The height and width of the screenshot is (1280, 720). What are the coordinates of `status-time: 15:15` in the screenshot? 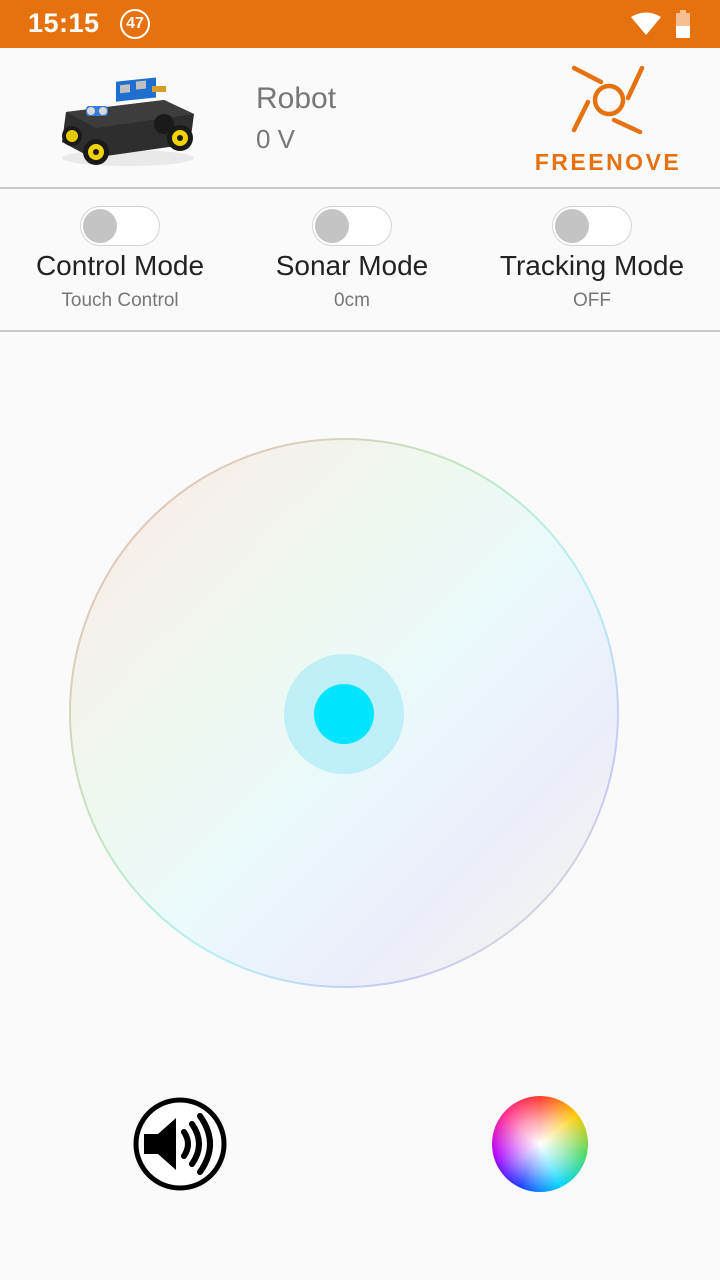 It's located at (64, 23).